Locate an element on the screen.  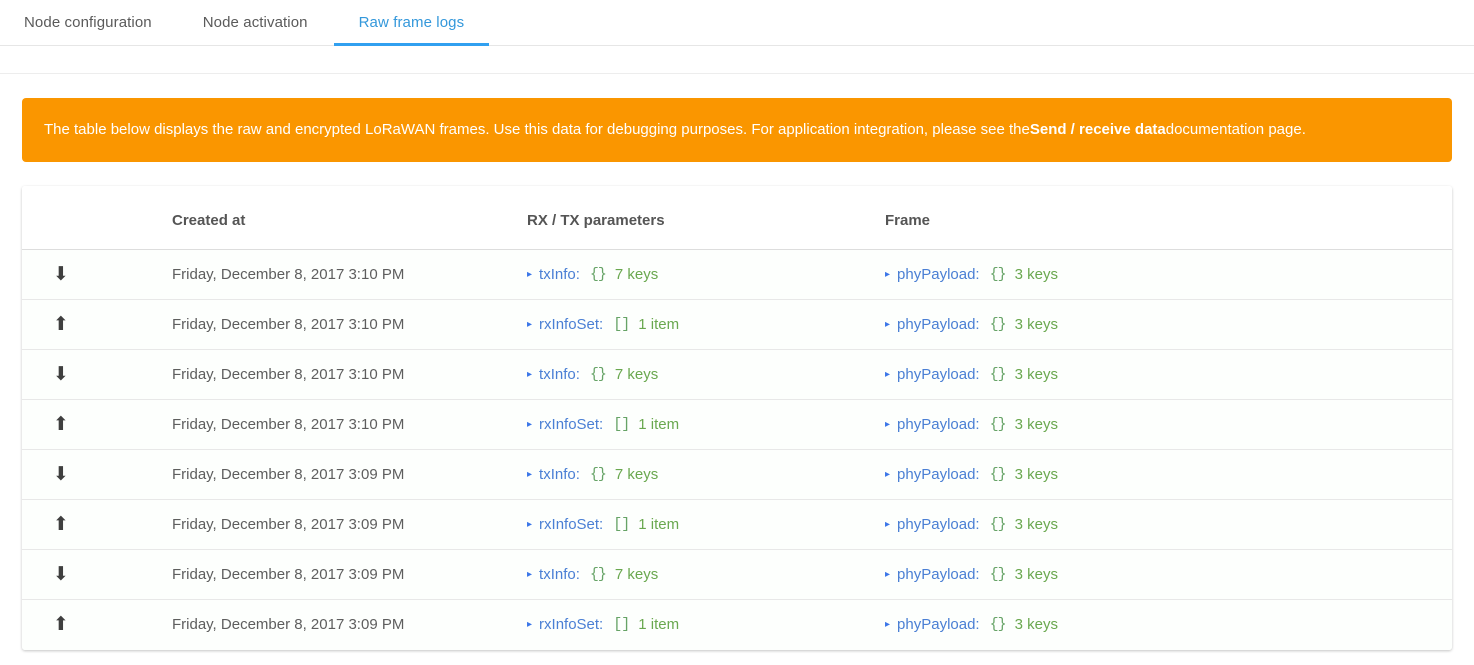
tab-label: Raw frame logs is located at coordinates (411, 22).